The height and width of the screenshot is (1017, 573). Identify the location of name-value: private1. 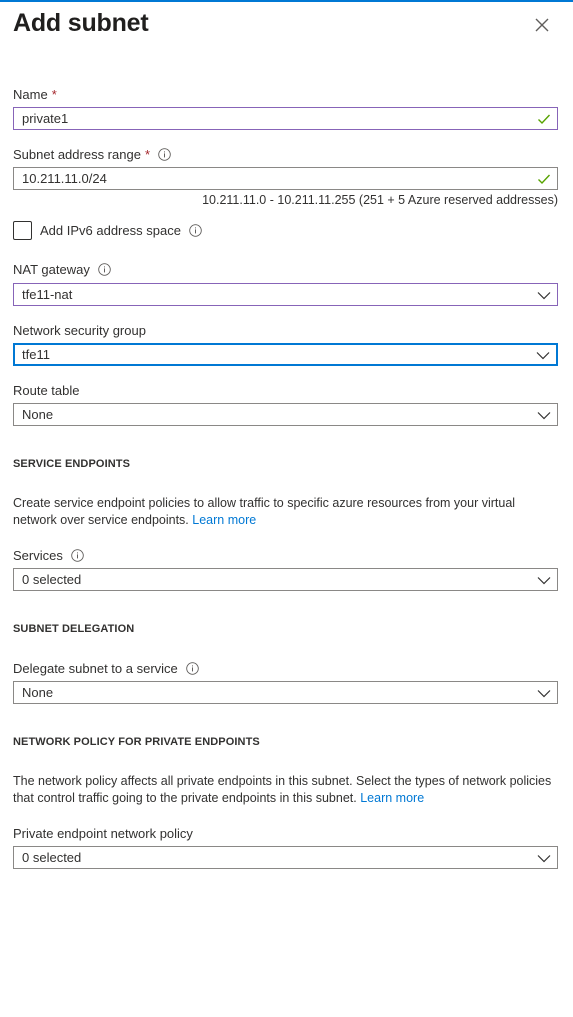
(45, 118).